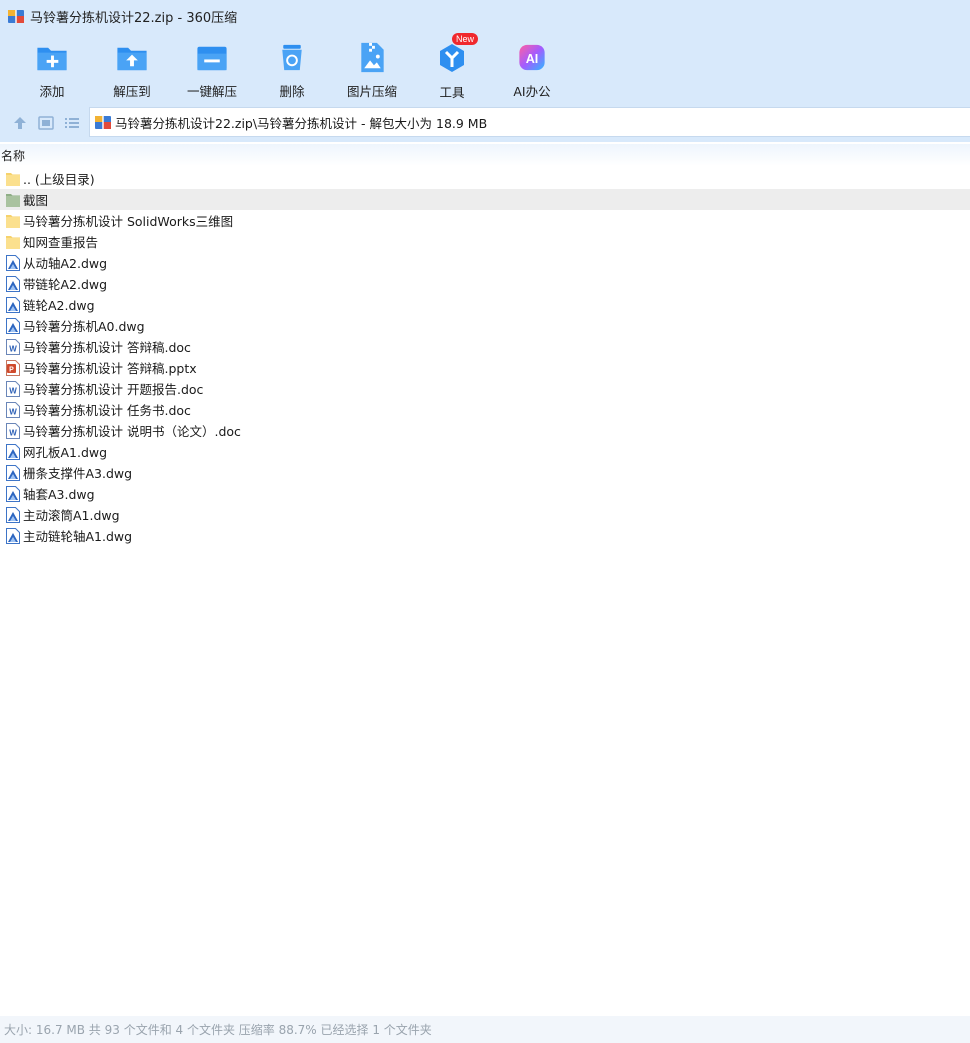  What do you see at coordinates (71, 515) in the screenshot?
I see `file-name: 主动滚筒A1.dwg` at bounding box center [71, 515].